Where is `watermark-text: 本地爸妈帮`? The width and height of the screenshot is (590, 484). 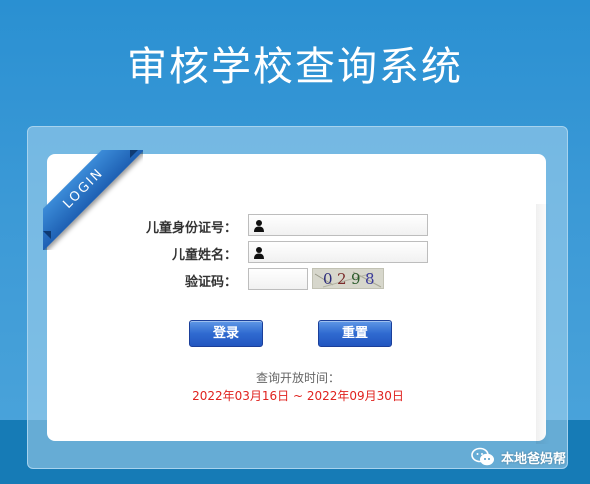
watermark-text: 本地爸妈帮 is located at coordinates (534, 459).